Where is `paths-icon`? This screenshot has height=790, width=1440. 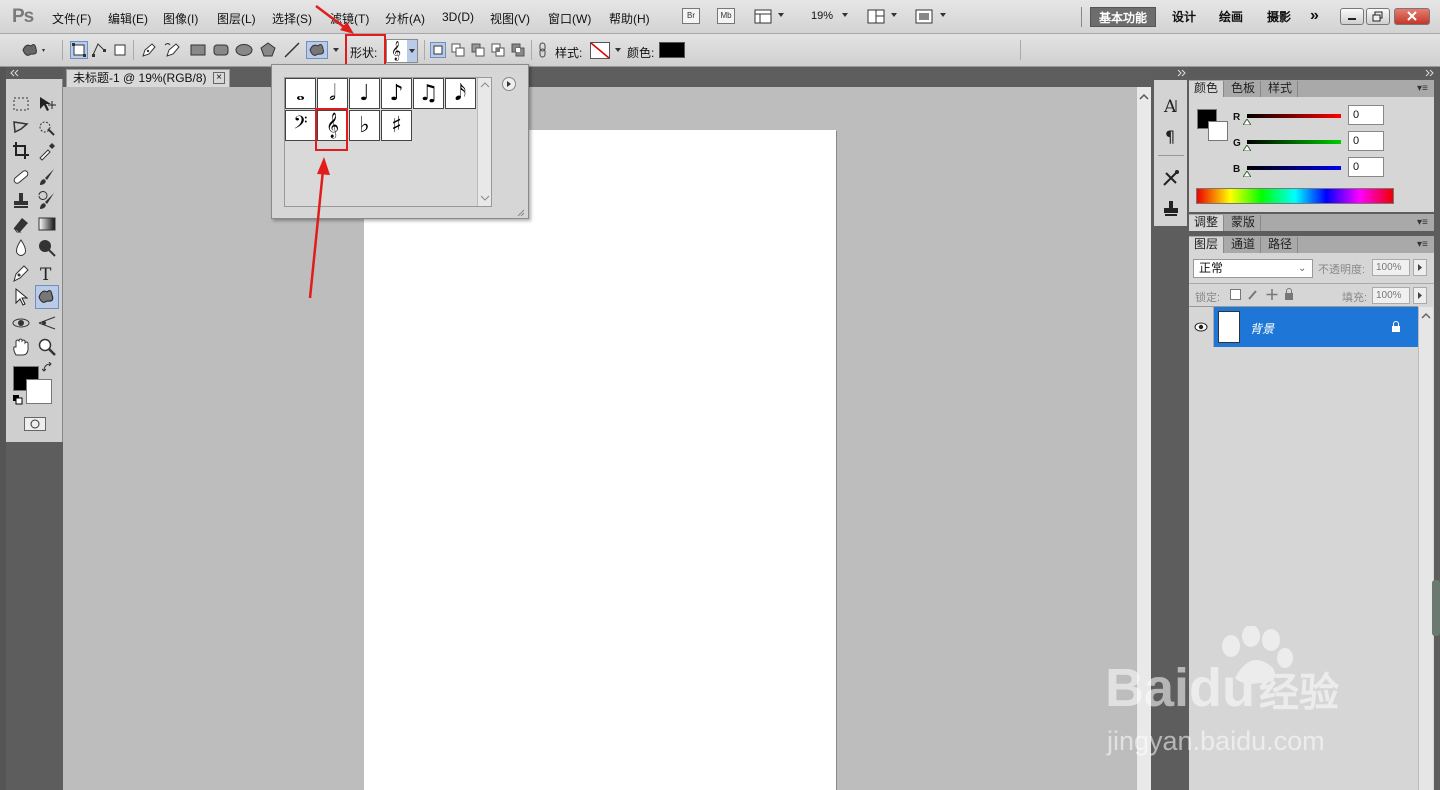 paths-icon is located at coordinates (99, 50).